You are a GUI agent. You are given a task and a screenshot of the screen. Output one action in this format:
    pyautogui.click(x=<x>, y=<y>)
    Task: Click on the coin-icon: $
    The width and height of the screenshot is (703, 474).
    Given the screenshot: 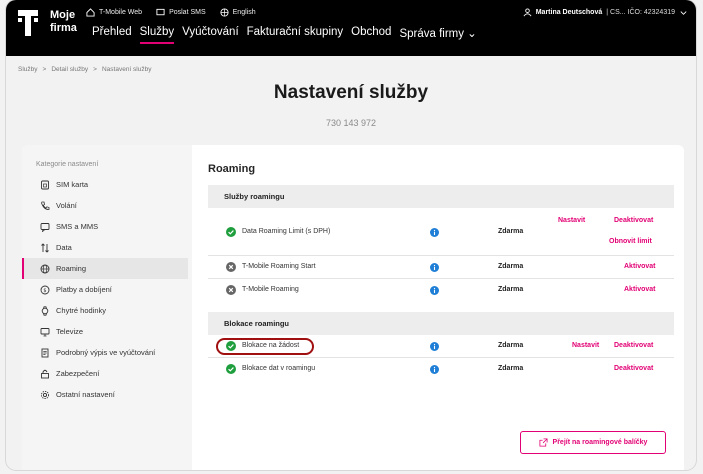 What is the action you would take?
    pyautogui.click(x=45, y=289)
    